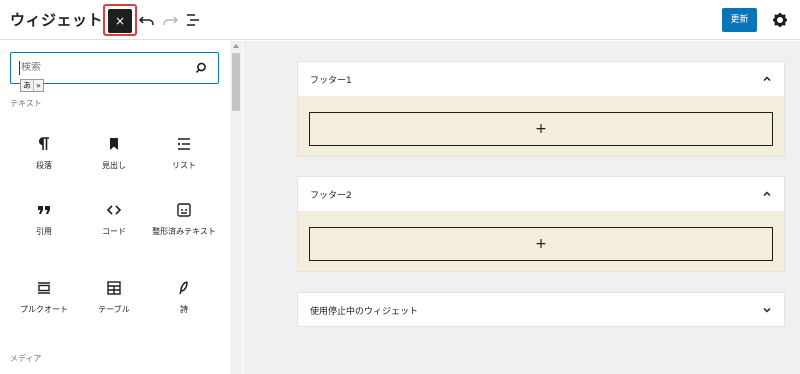 This screenshot has width=800, height=374. What do you see at coordinates (26, 358) in the screenshot?
I see `category-heading-media: メディア` at bounding box center [26, 358].